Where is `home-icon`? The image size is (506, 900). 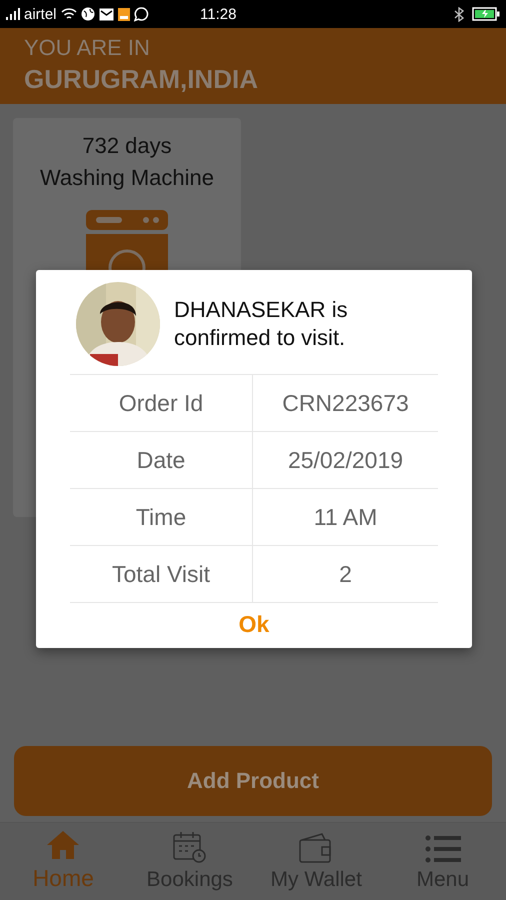
home-icon is located at coordinates (63, 845).